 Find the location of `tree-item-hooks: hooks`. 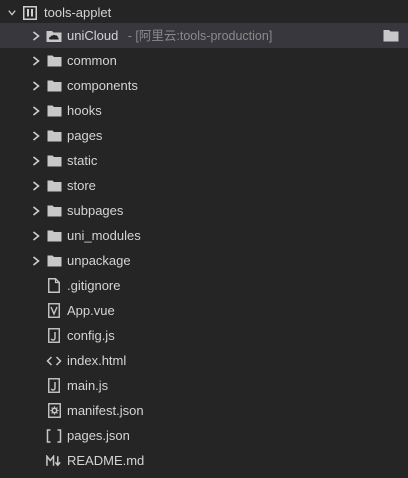

tree-item-hooks: hooks is located at coordinates (204, 110).